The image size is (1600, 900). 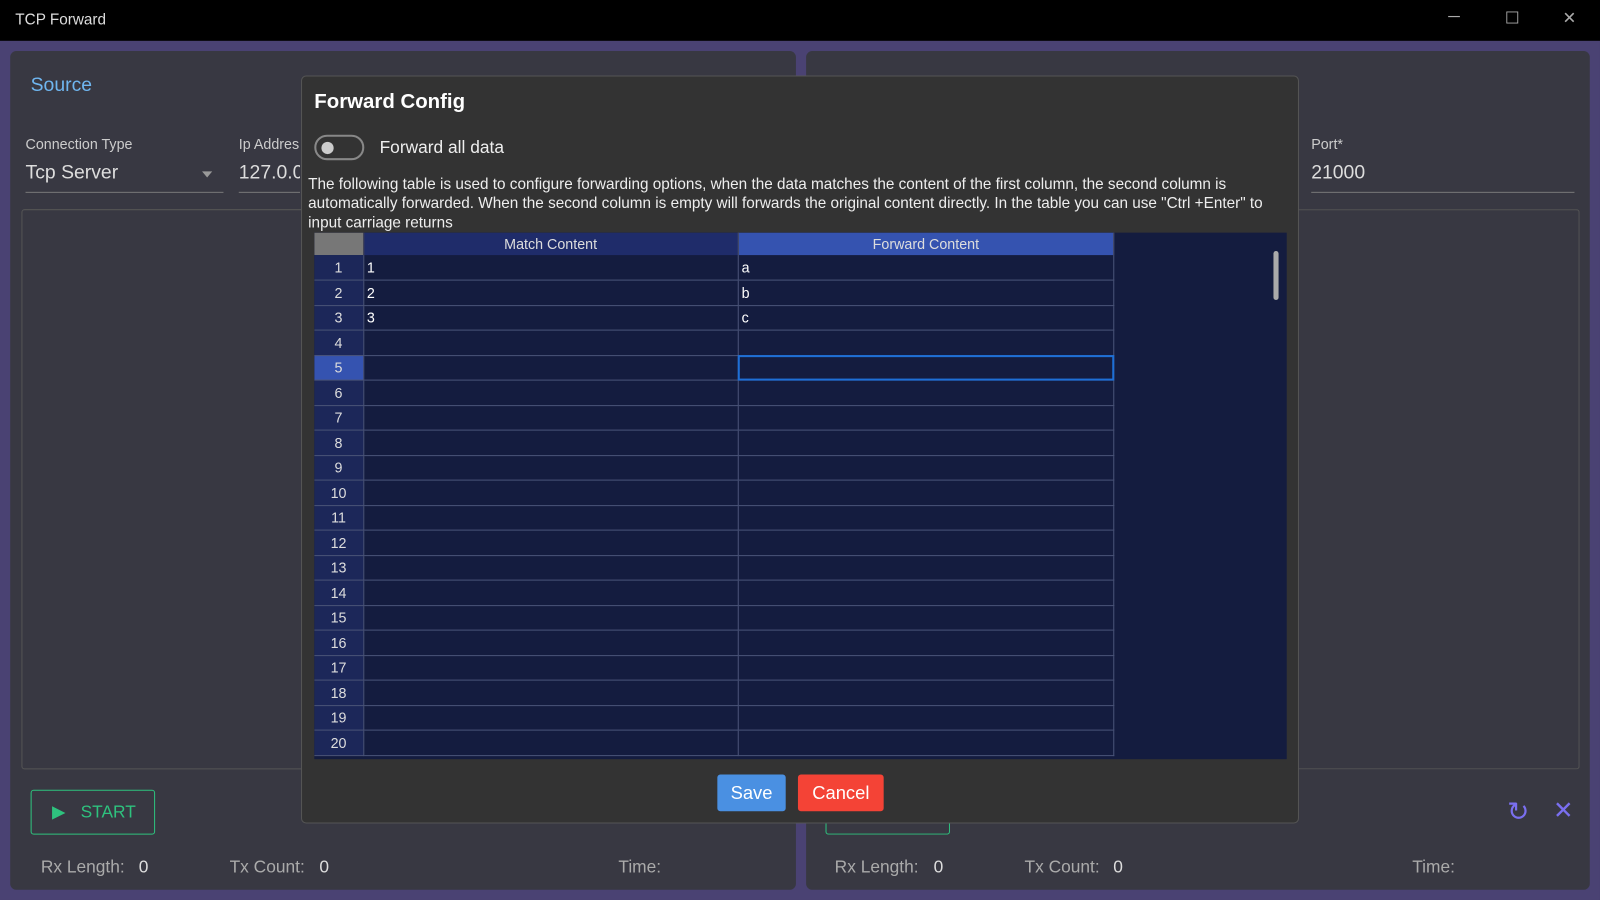 I want to click on table-row: 6, so click(x=714, y=393).